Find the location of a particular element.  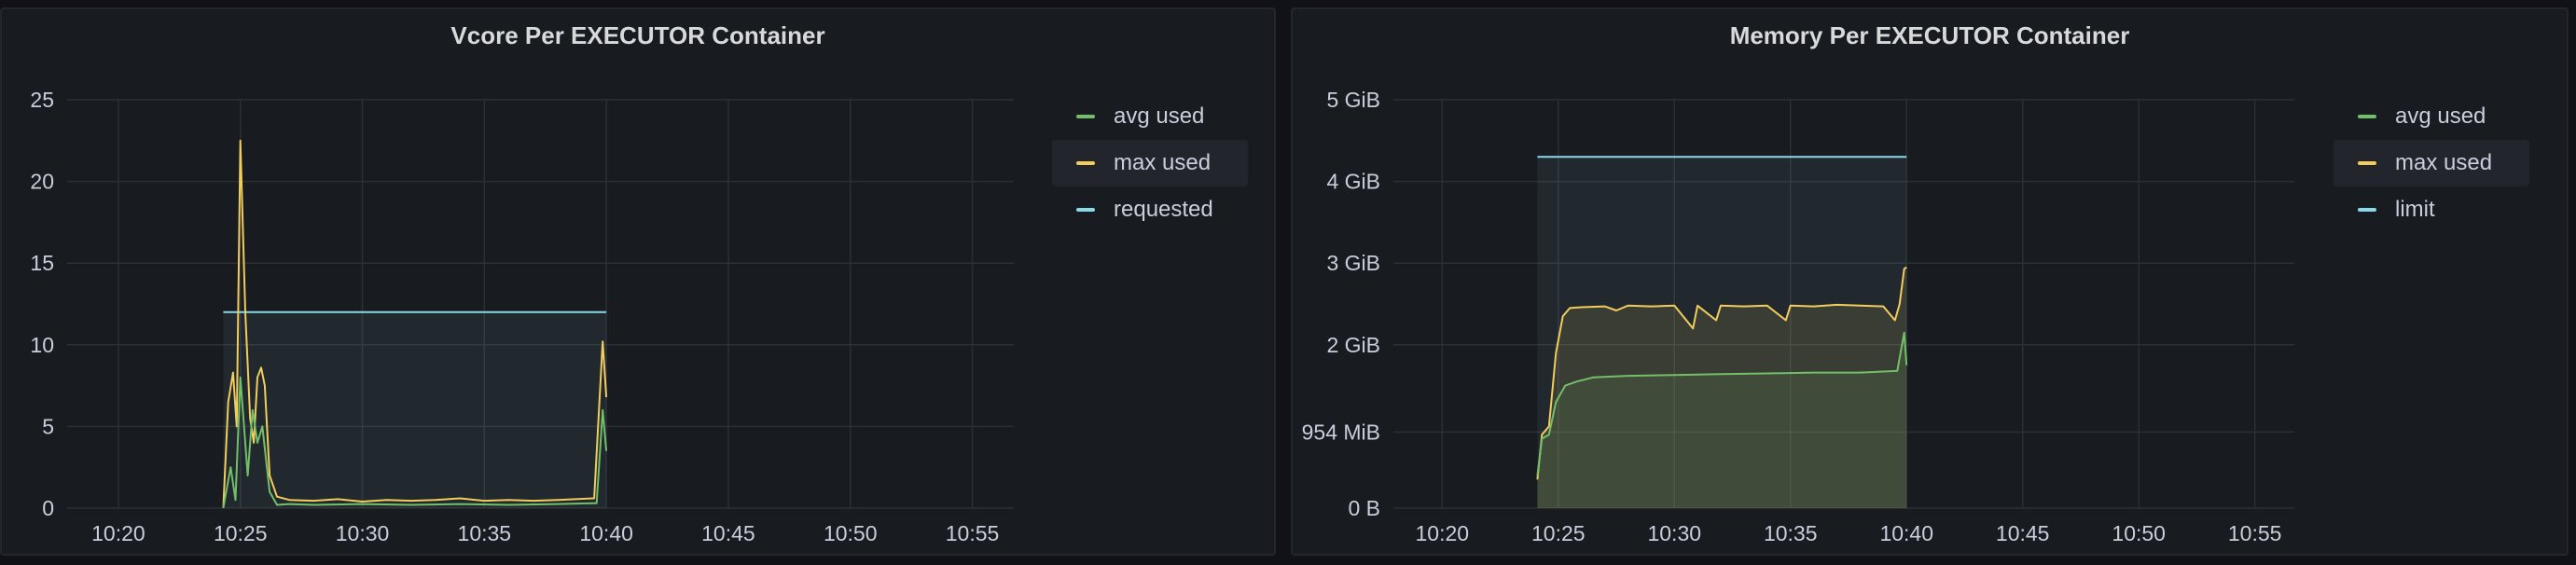

y-tick-label: 5 GiB is located at coordinates (1353, 100).